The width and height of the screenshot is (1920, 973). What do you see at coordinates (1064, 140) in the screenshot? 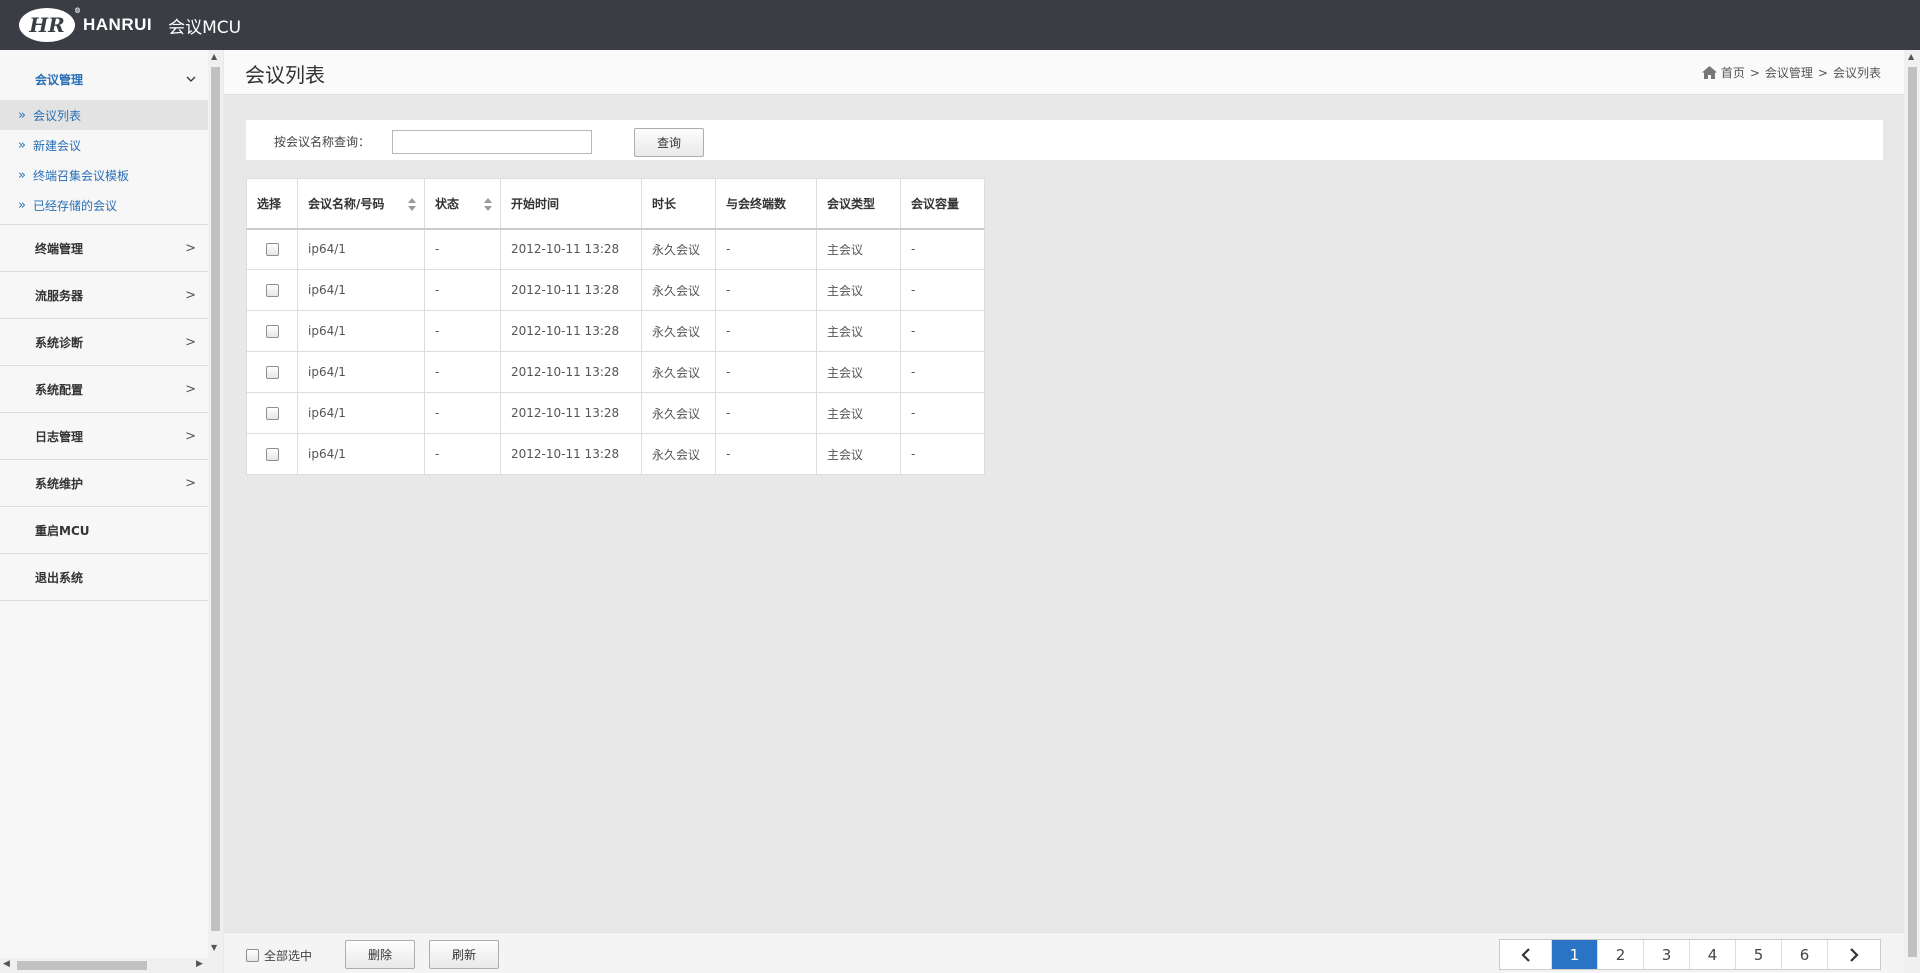
I see `search-panel: 按会议名称查询： 查询` at bounding box center [1064, 140].